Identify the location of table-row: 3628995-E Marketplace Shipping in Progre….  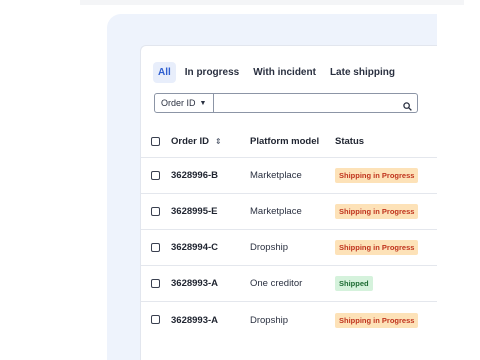
(289, 212).